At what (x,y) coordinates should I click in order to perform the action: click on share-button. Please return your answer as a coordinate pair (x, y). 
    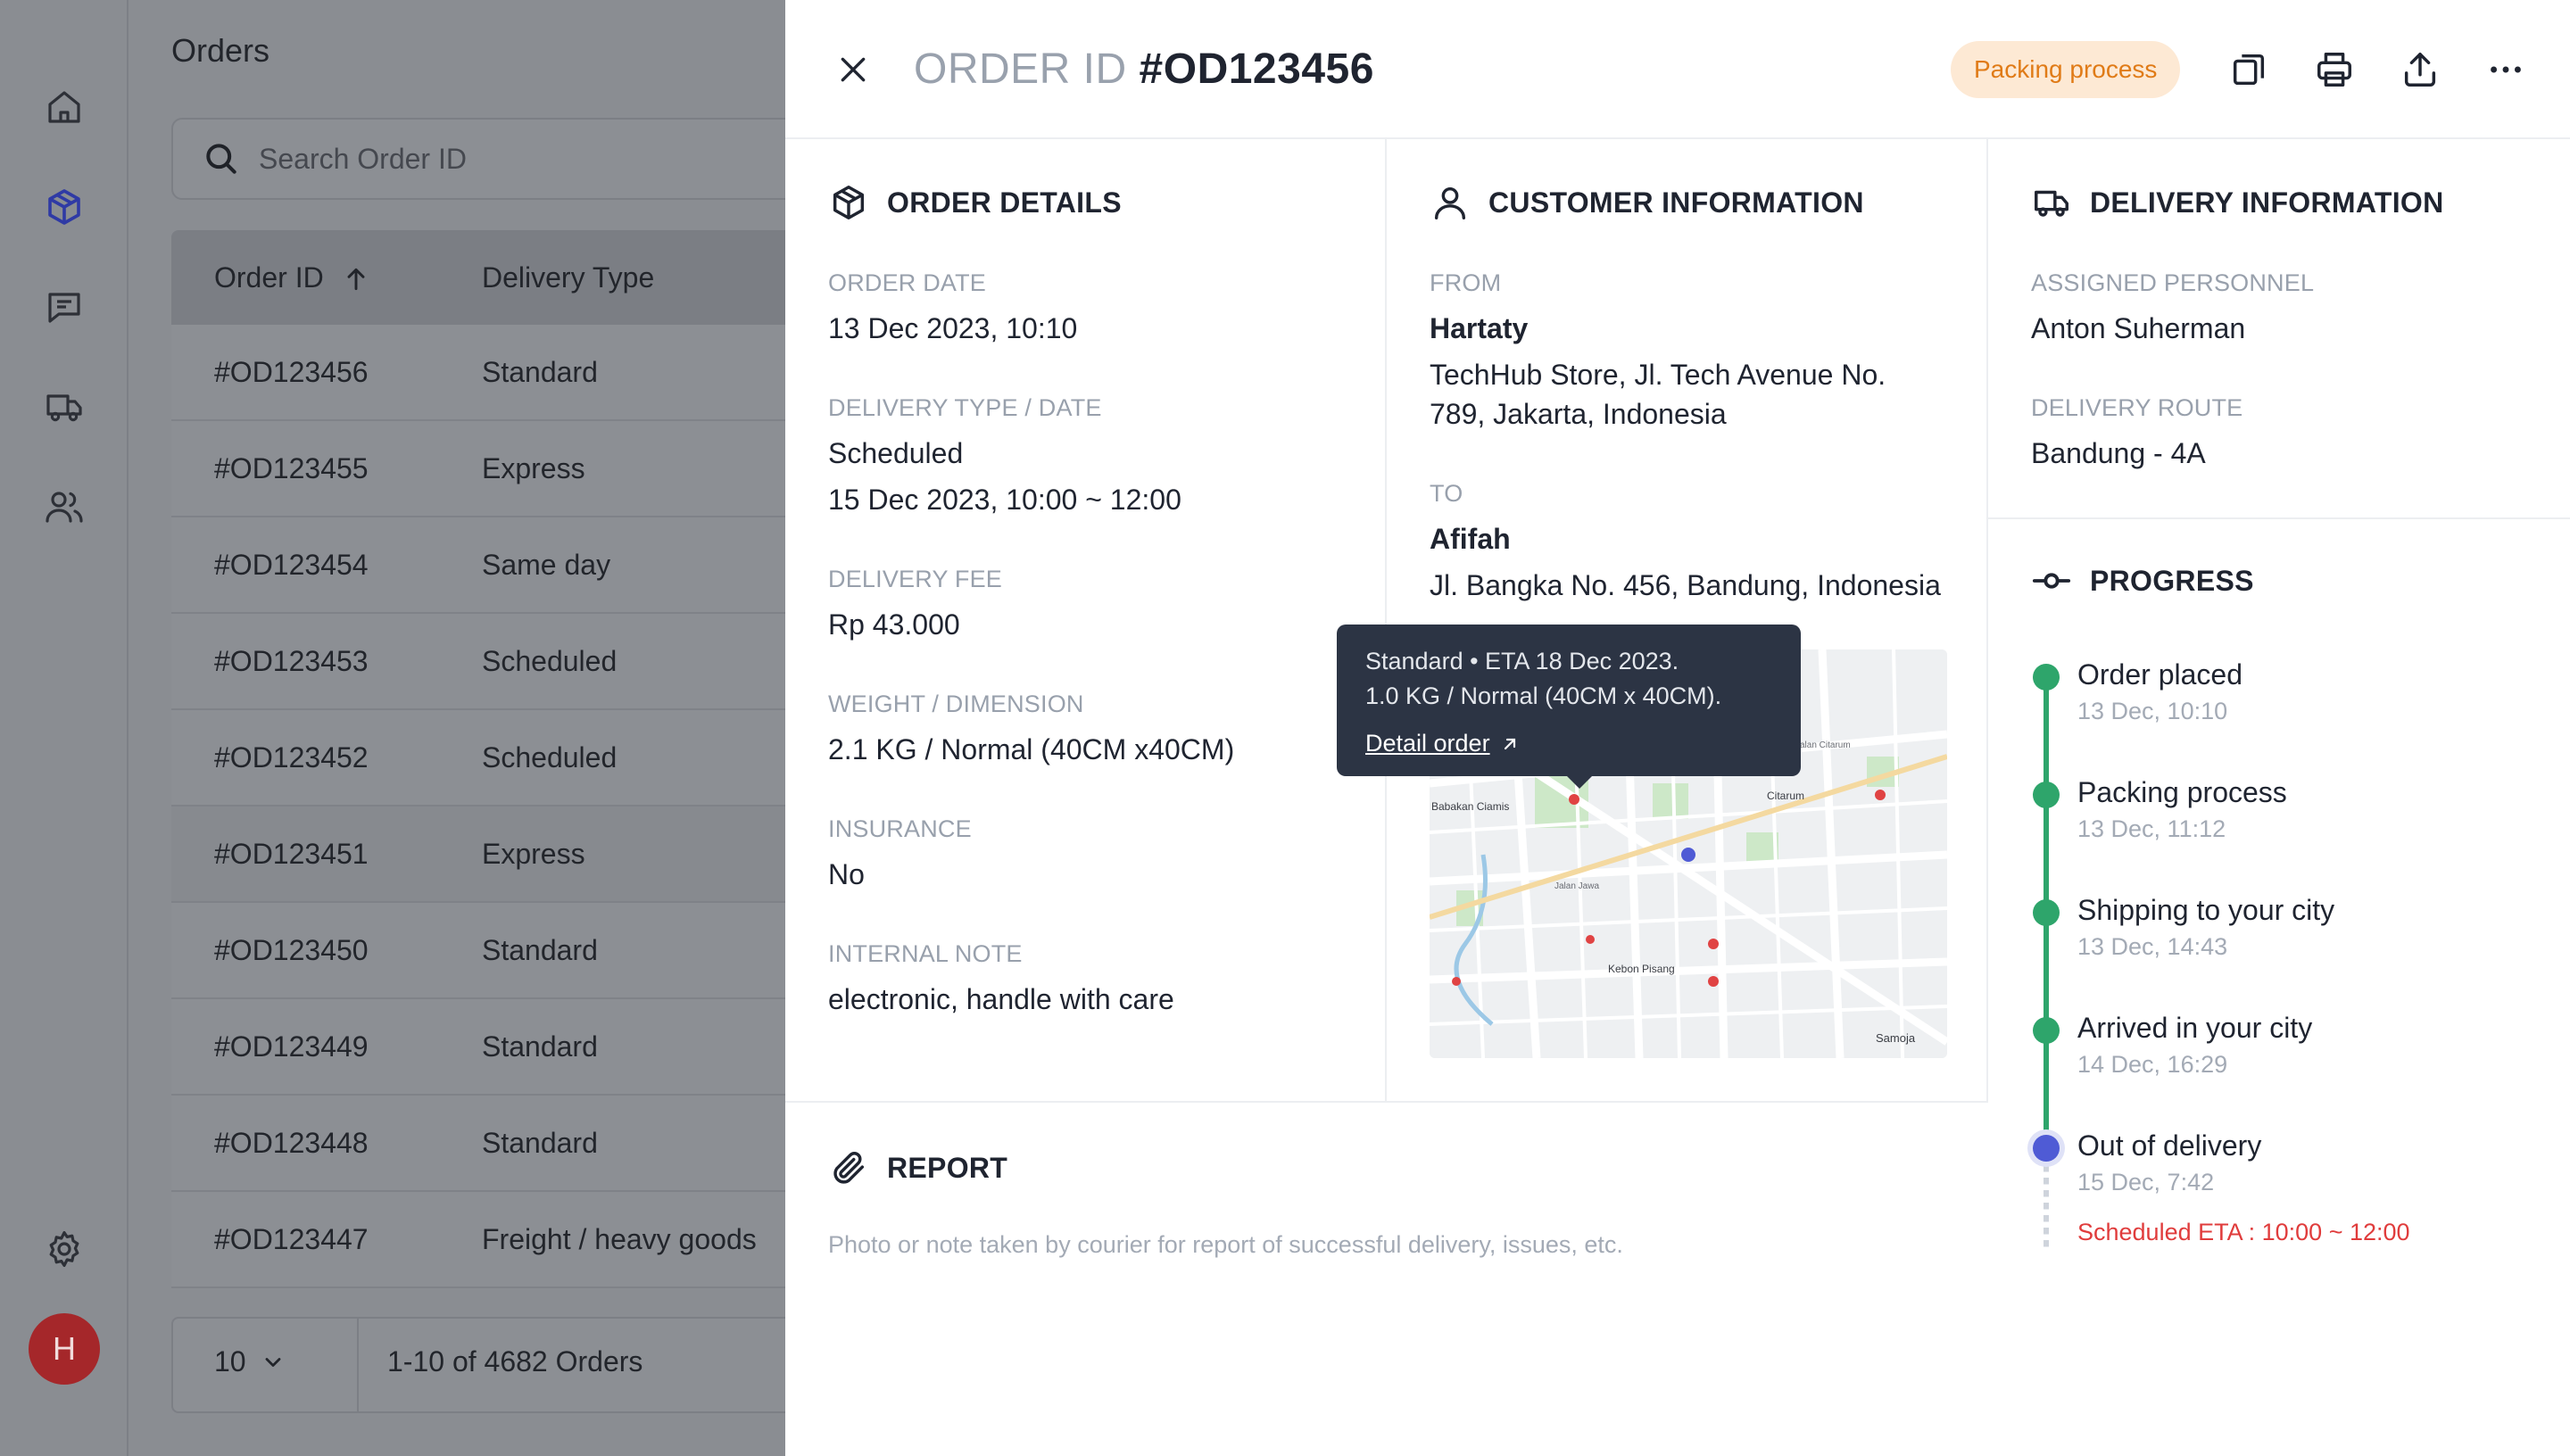
    Looking at the image, I should click on (2420, 70).